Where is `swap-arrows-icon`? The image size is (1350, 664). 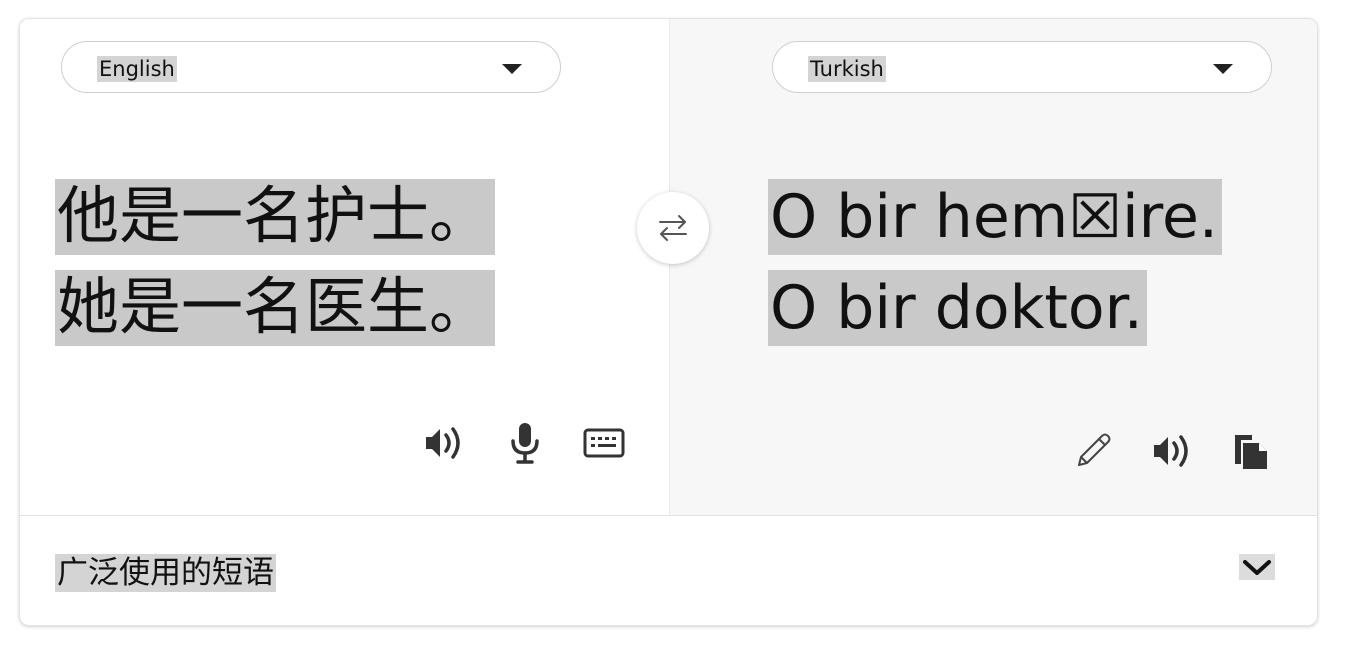
swap-arrows-icon is located at coordinates (673, 228).